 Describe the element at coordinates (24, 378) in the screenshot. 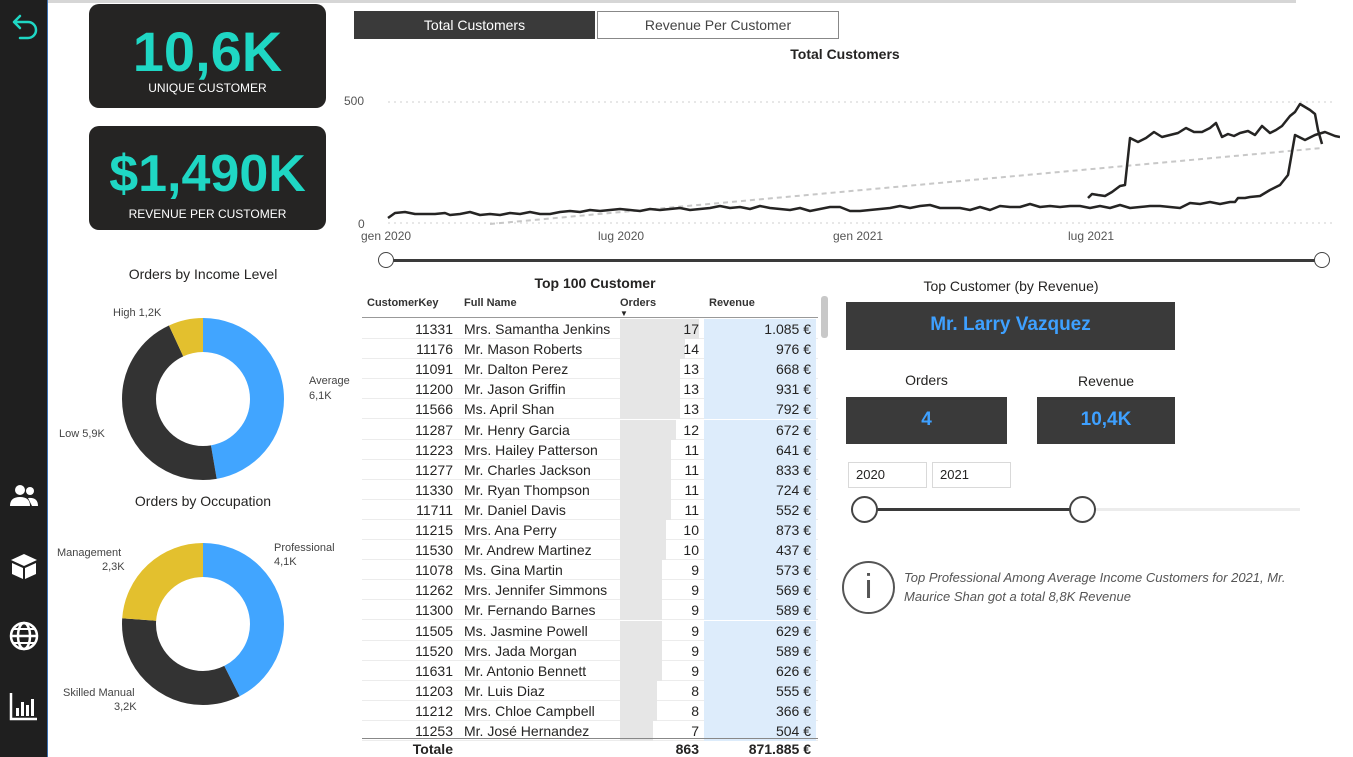

I see `nav-rail` at that location.